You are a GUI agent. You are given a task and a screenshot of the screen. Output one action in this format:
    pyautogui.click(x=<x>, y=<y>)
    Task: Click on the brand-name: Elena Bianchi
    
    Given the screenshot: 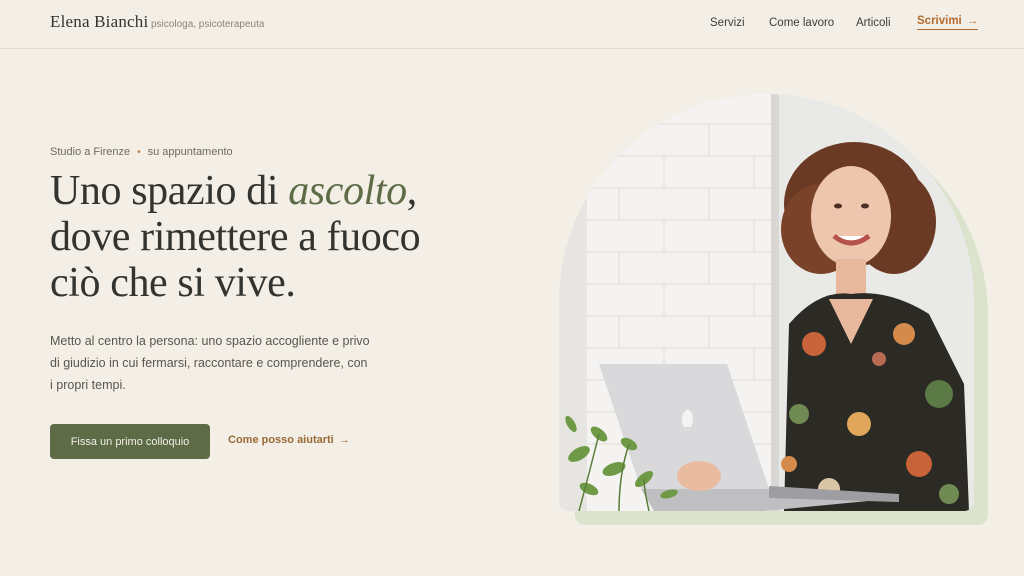 What is the action you would take?
    pyautogui.click(x=99, y=22)
    